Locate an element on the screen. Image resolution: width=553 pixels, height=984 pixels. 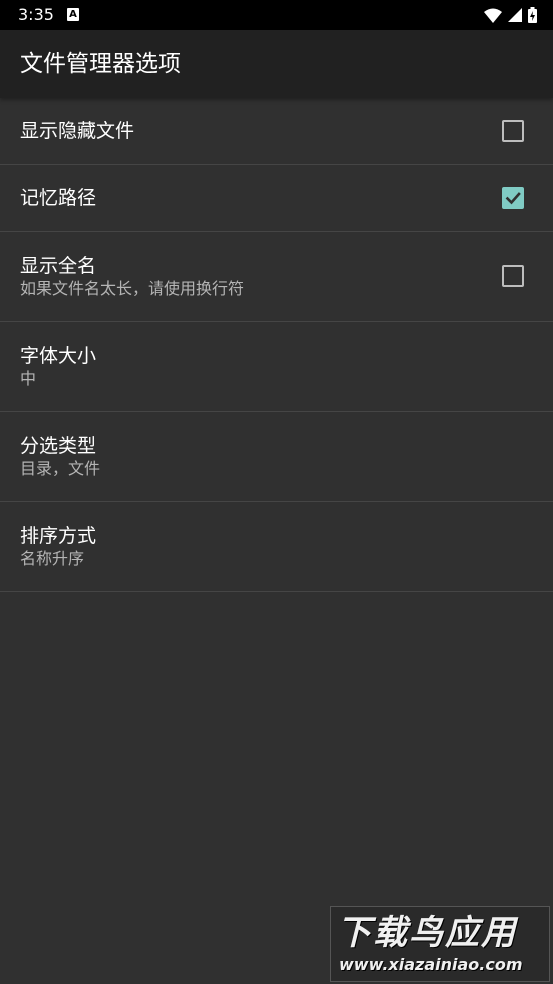
pref-show-full-name: 显示全名 如果文件名太长，请使用换行符 is located at coordinates (276, 277).